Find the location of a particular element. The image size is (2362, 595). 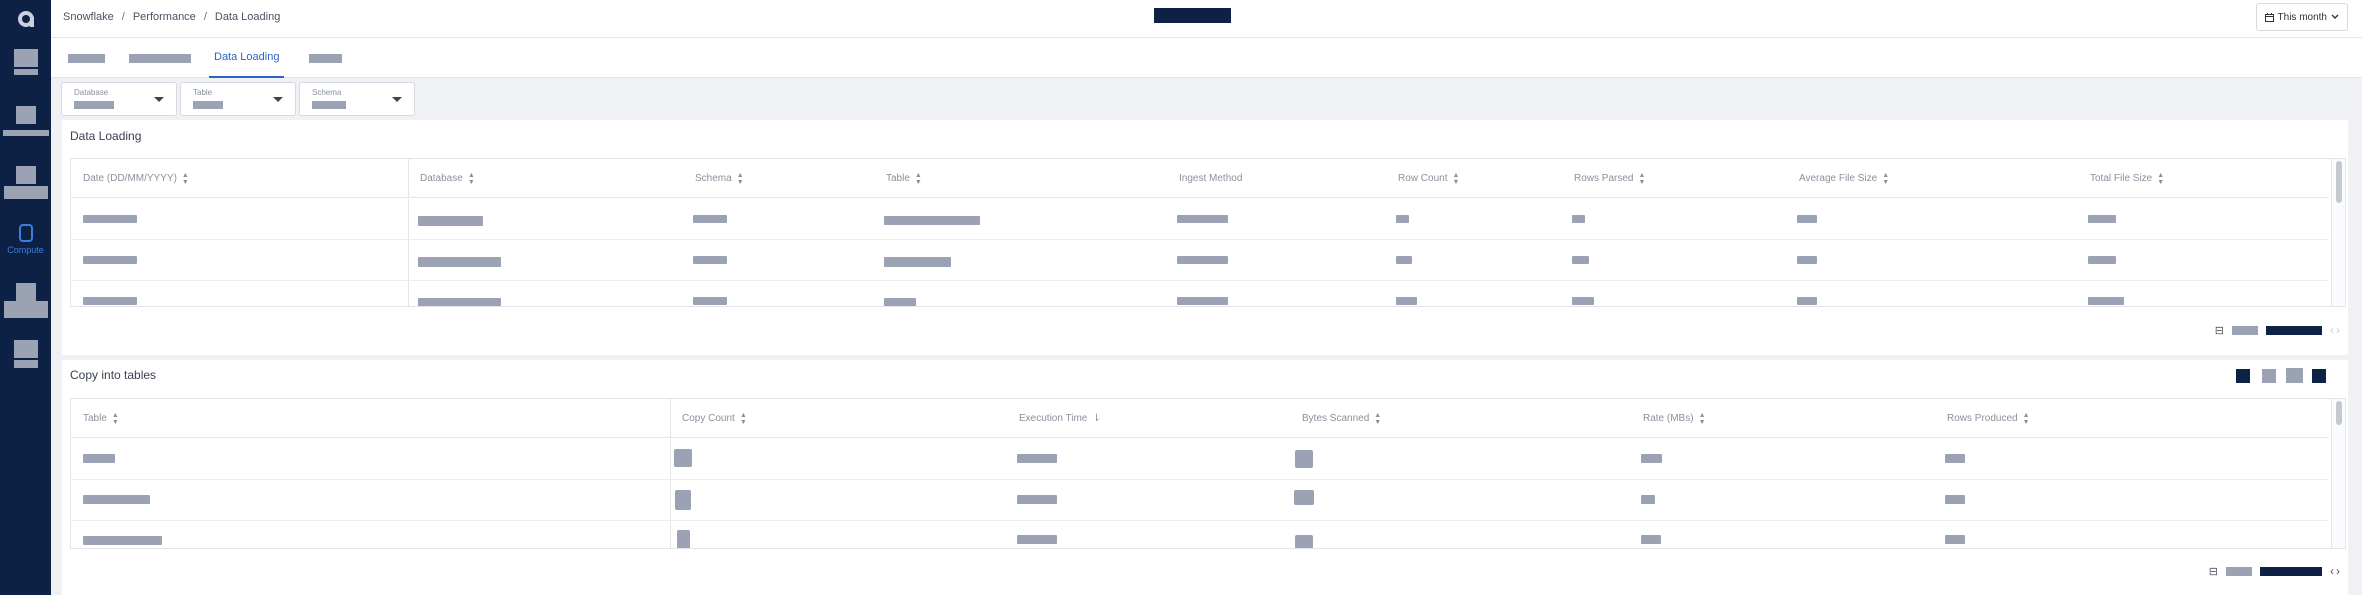

column-header-date: Date (DD/MM/YYYY) ▲ ▼ is located at coordinates (130, 178).